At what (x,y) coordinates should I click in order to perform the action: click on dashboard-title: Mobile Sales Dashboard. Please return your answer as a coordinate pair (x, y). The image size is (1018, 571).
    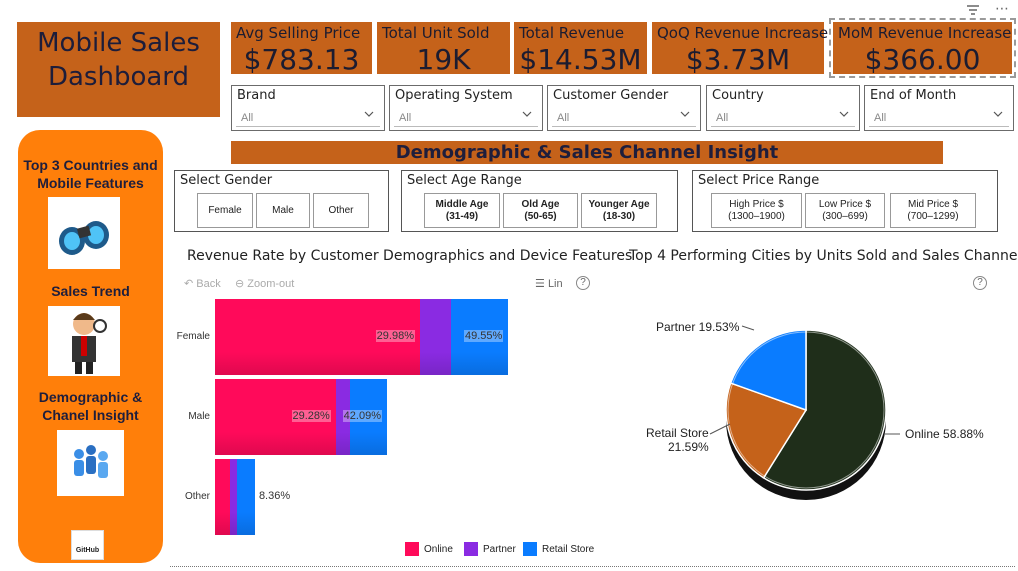
    Looking at the image, I should click on (118, 69).